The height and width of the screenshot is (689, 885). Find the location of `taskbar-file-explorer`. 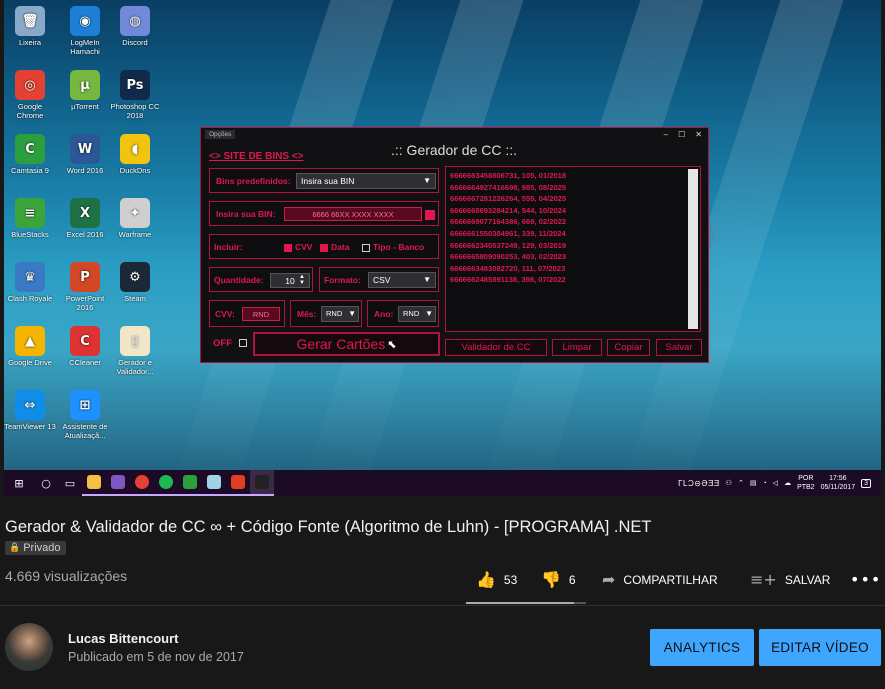

taskbar-file-explorer is located at coordinates (94, 483).